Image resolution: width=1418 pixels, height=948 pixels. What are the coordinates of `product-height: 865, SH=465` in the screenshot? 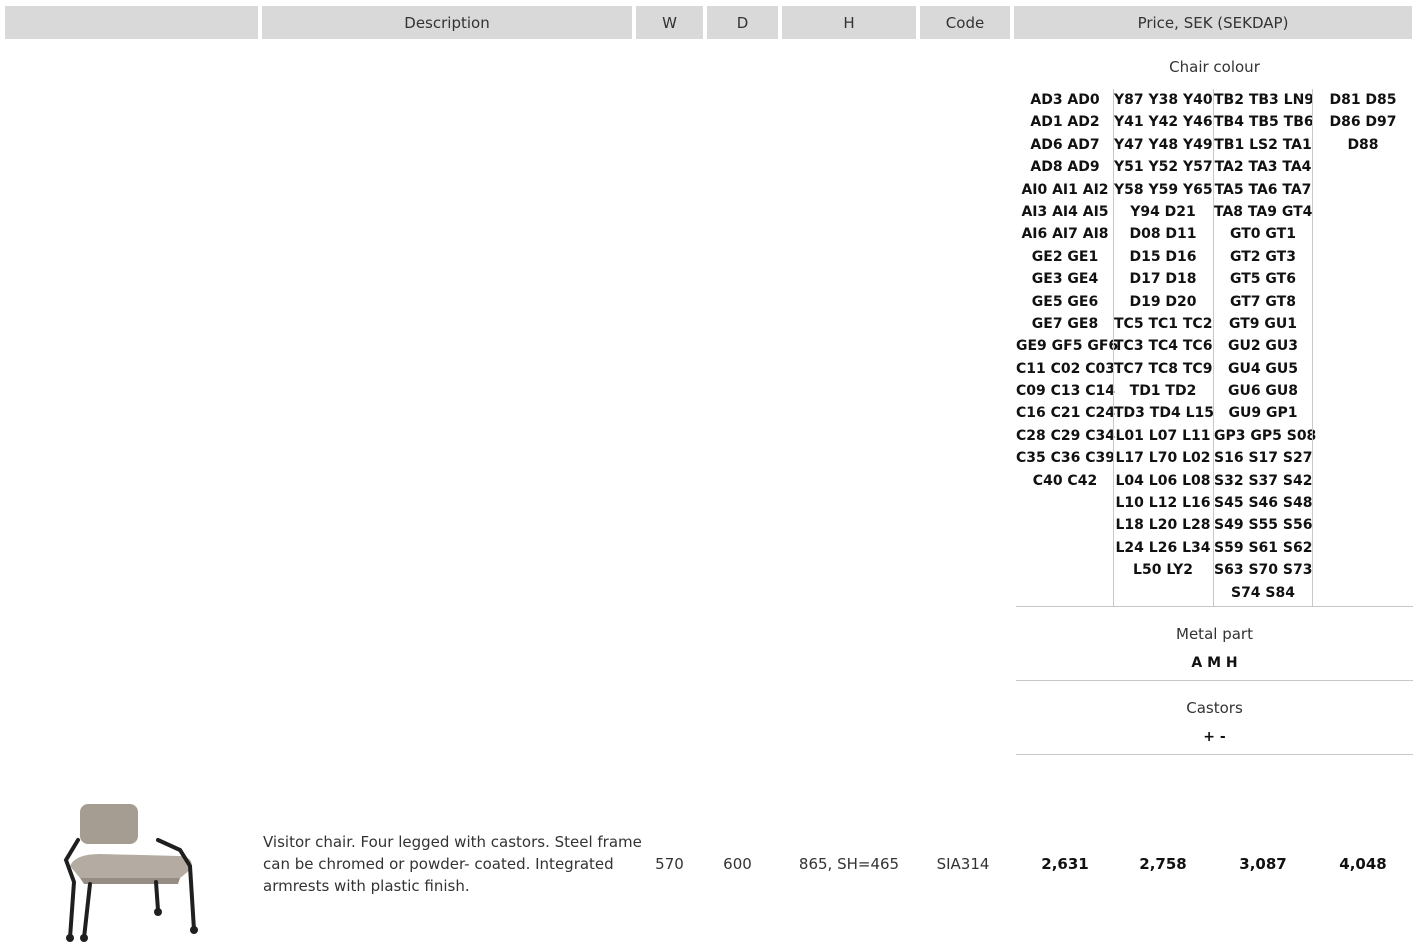 It's located at (849, 864).